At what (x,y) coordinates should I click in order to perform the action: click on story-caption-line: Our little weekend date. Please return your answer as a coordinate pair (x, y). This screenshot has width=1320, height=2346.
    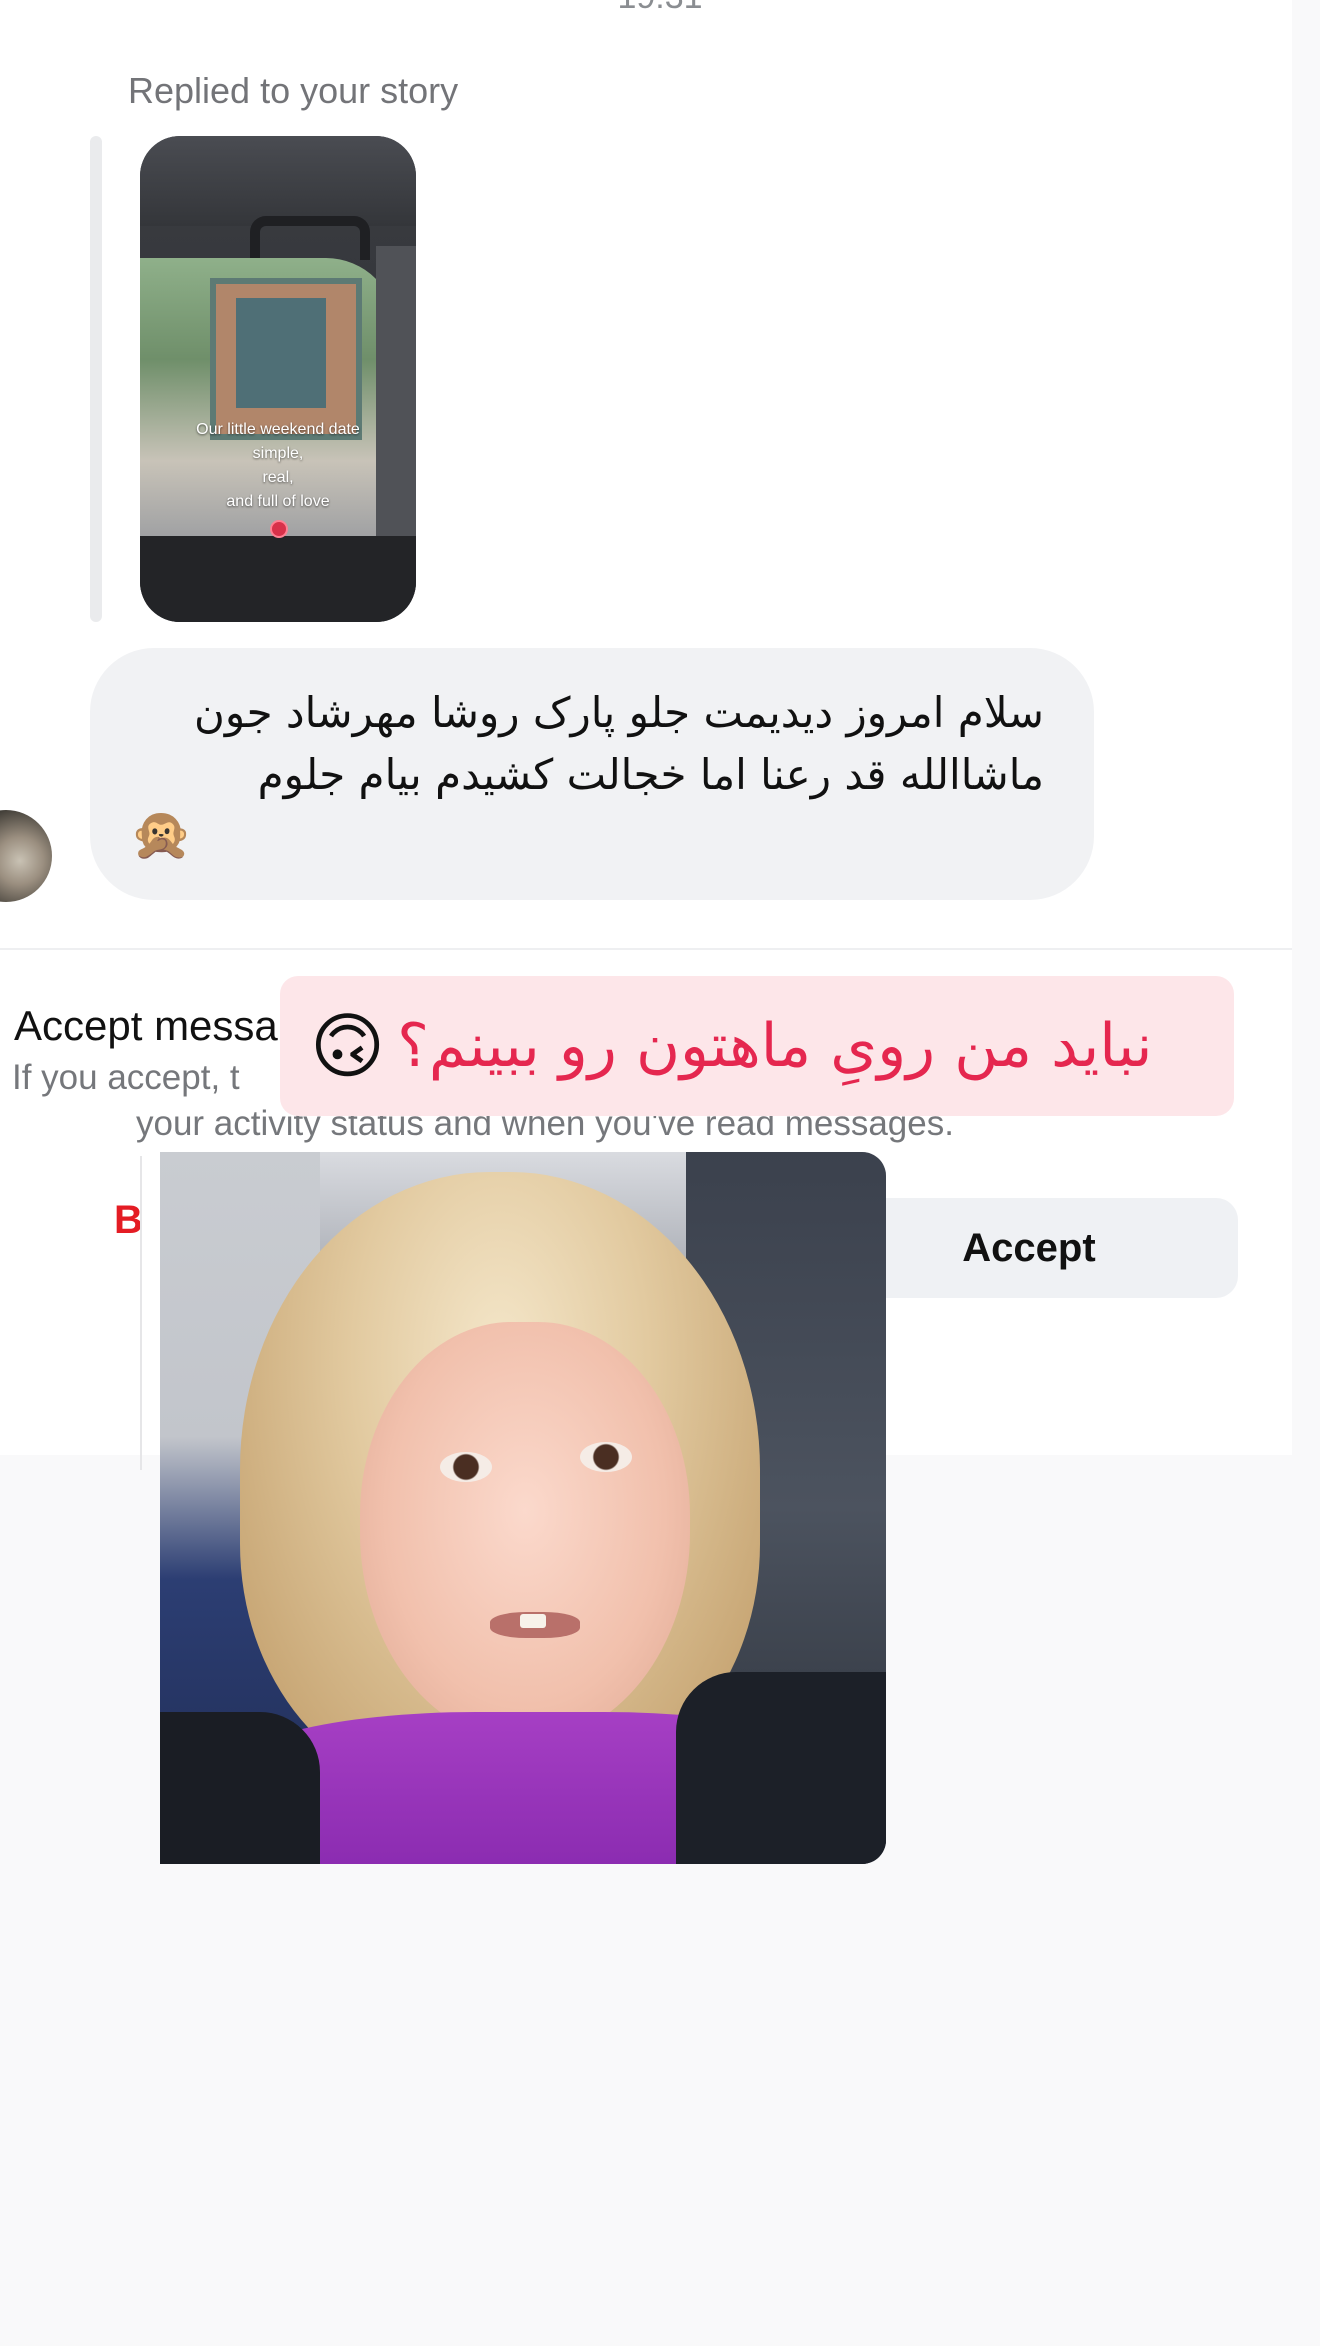
    Looking at the image, I should click on (278, 429).